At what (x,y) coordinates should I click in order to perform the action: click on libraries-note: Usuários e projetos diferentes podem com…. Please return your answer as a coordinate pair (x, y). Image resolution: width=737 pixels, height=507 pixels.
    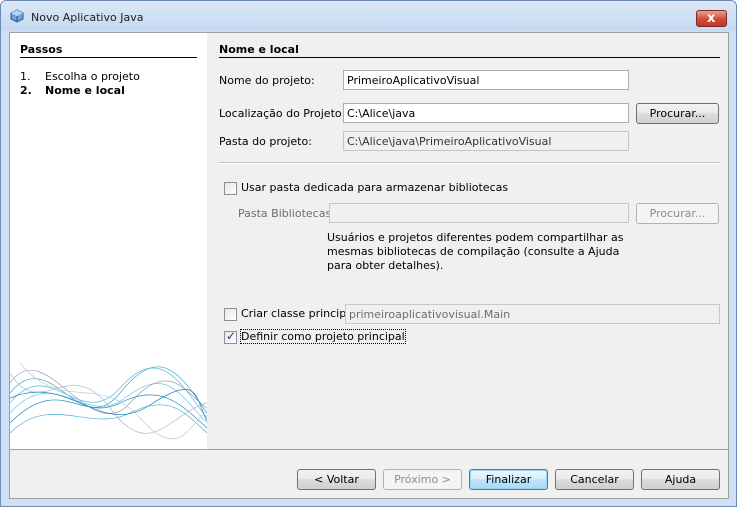
    Looking at the image, I should click on (475, 251).